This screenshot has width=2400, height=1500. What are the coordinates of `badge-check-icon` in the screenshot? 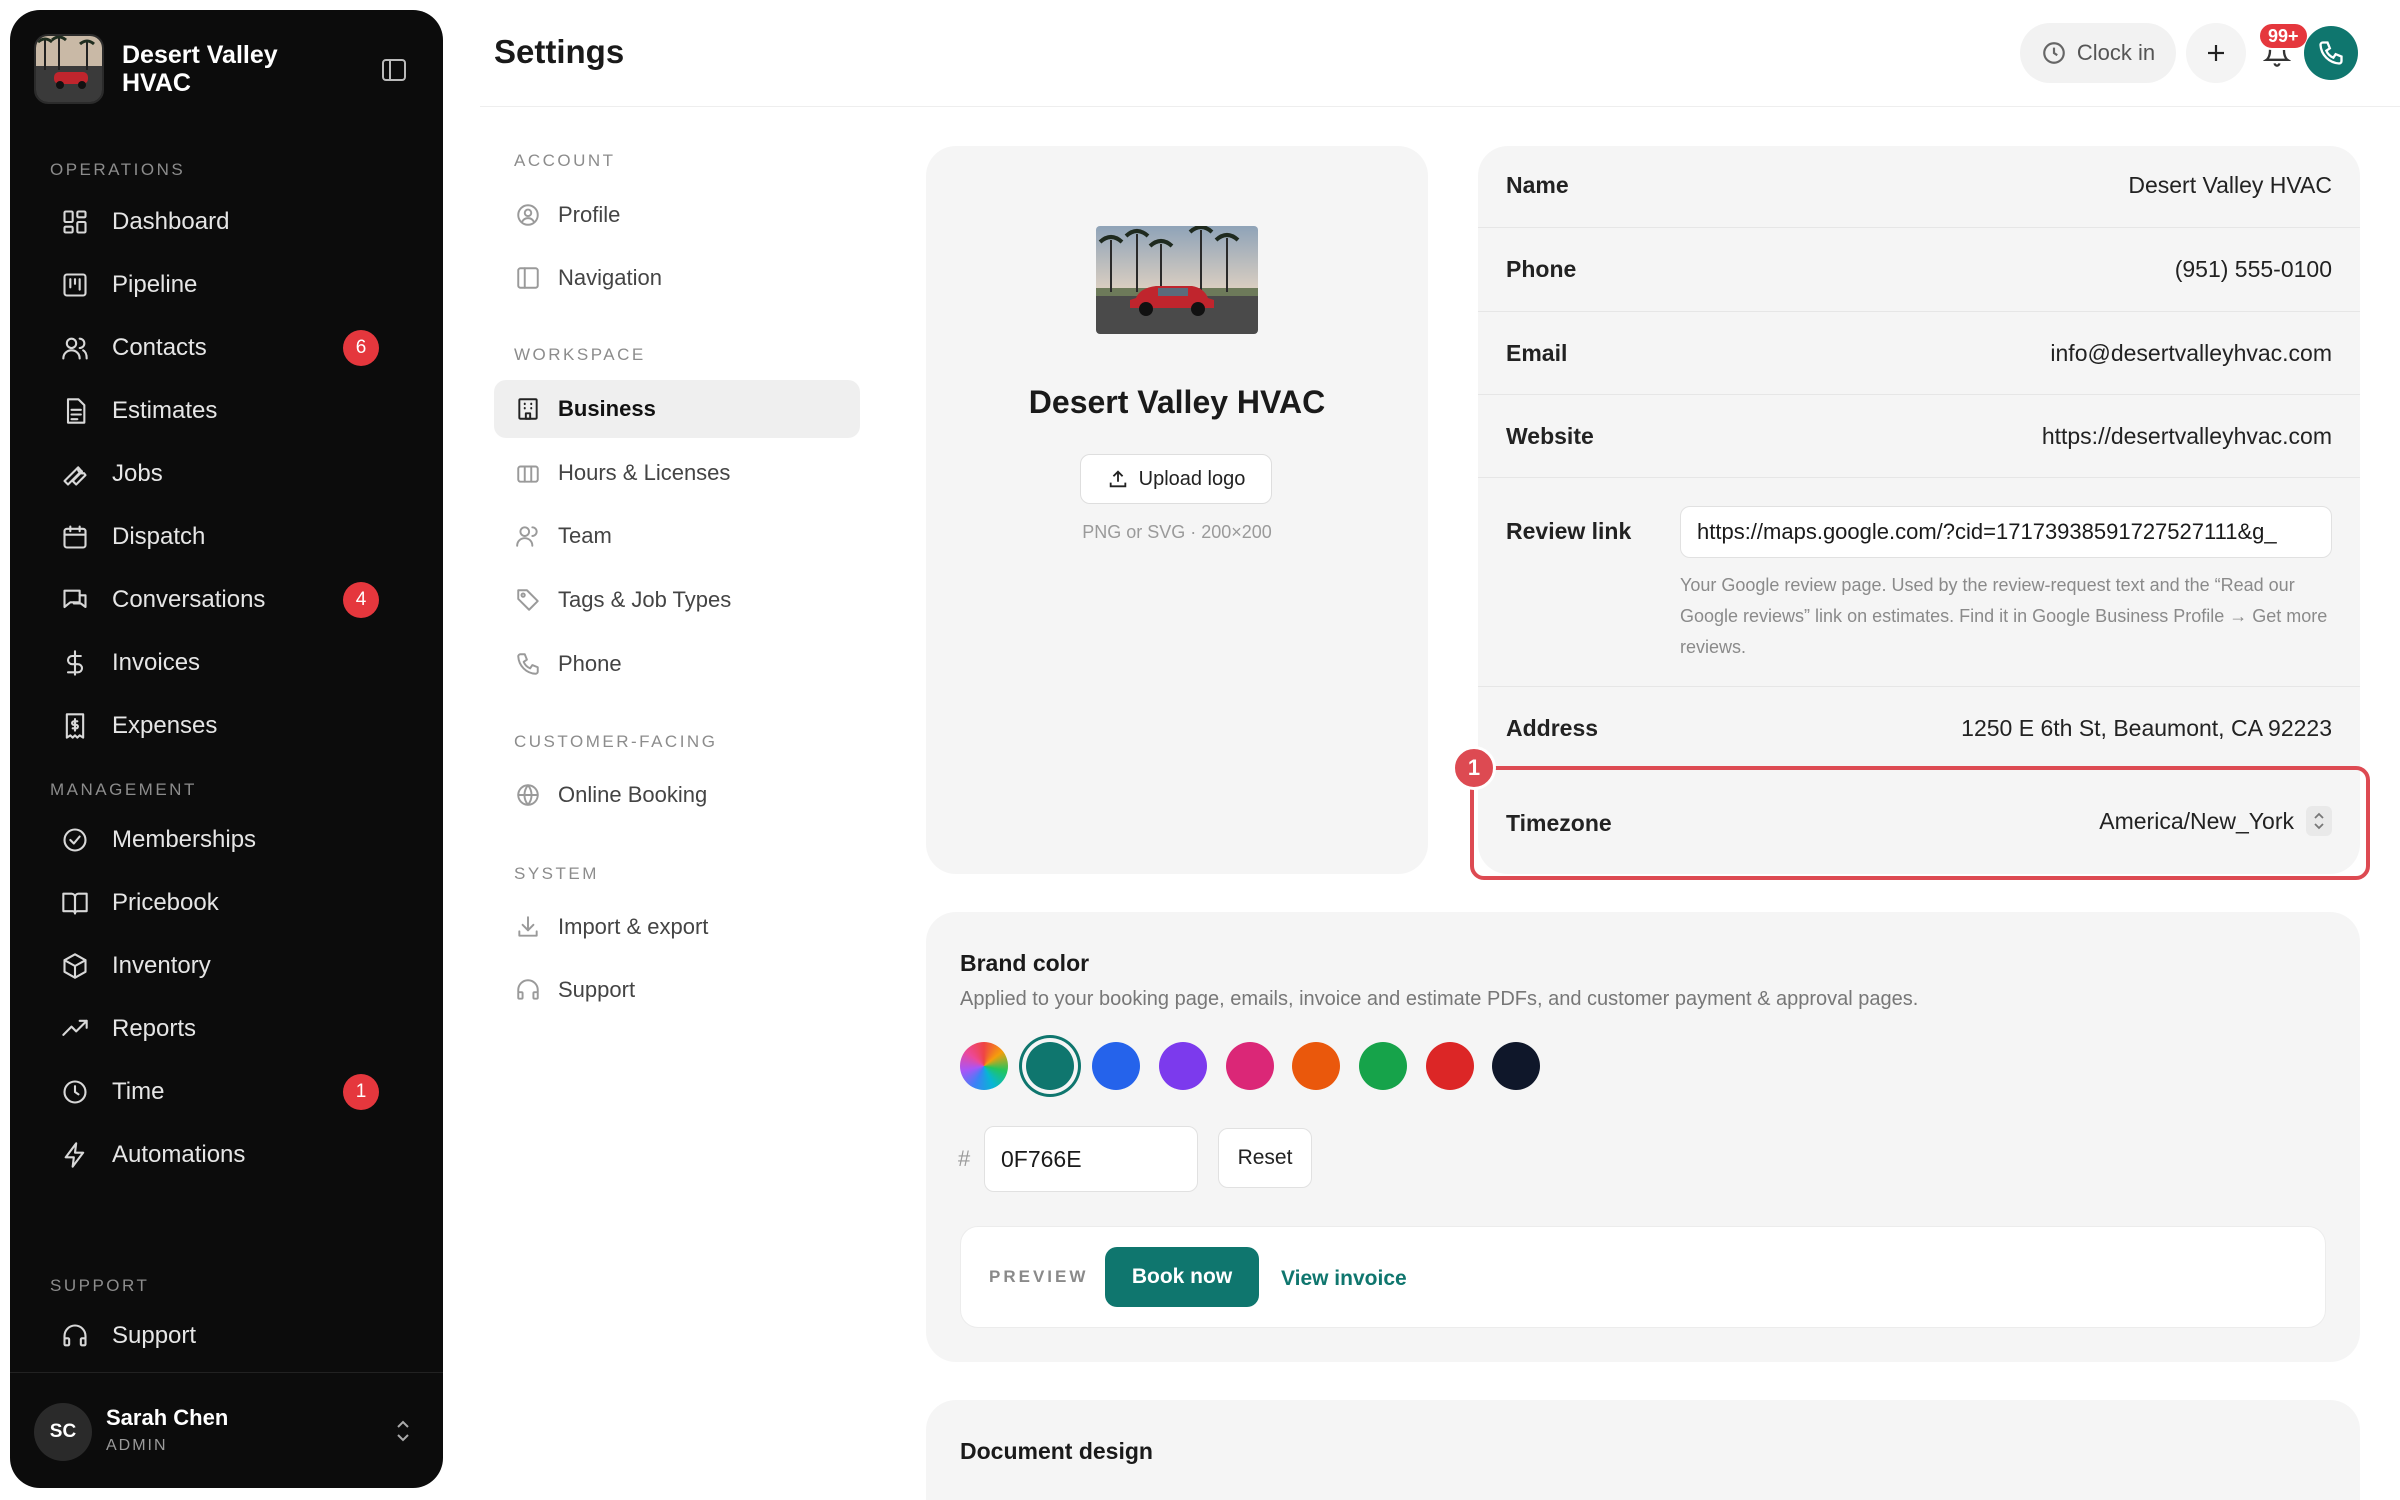 It's located at (75, 840).